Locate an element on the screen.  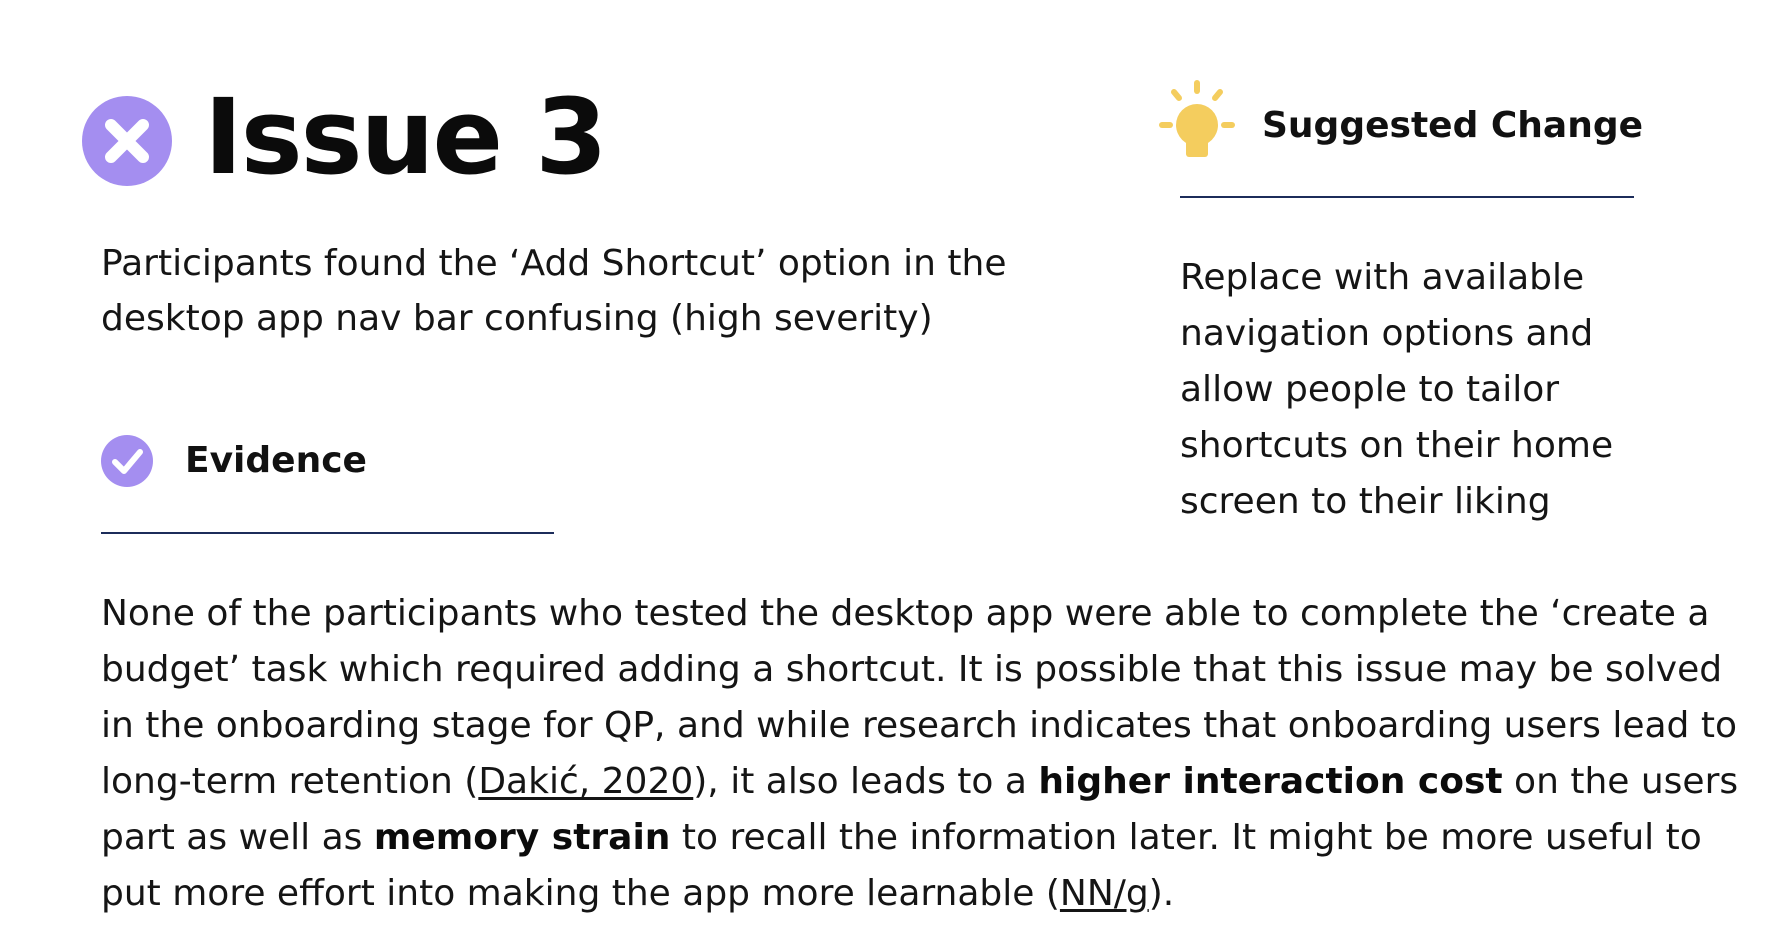
x-circle-icon is located at coordinates (127, 141).